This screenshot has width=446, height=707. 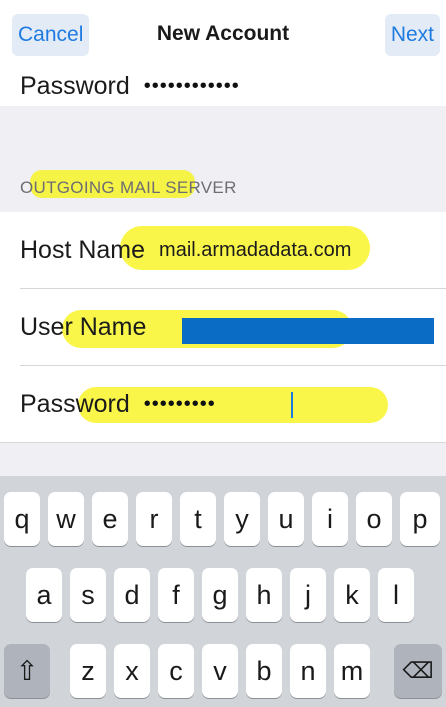 I want to click on user-name-label: User Name, so click(x=83, y=326).